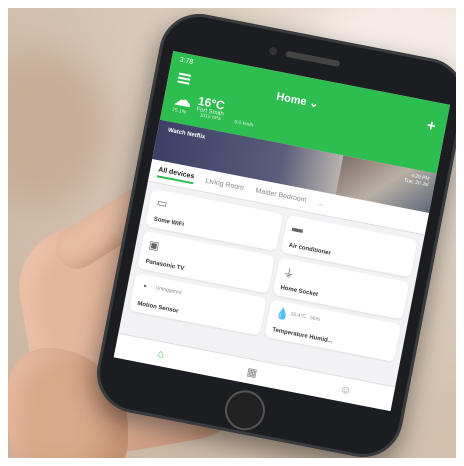 This screenshot has height=466, width=464. I want to click on wind: 0.0 km/h, so click(243, 124).